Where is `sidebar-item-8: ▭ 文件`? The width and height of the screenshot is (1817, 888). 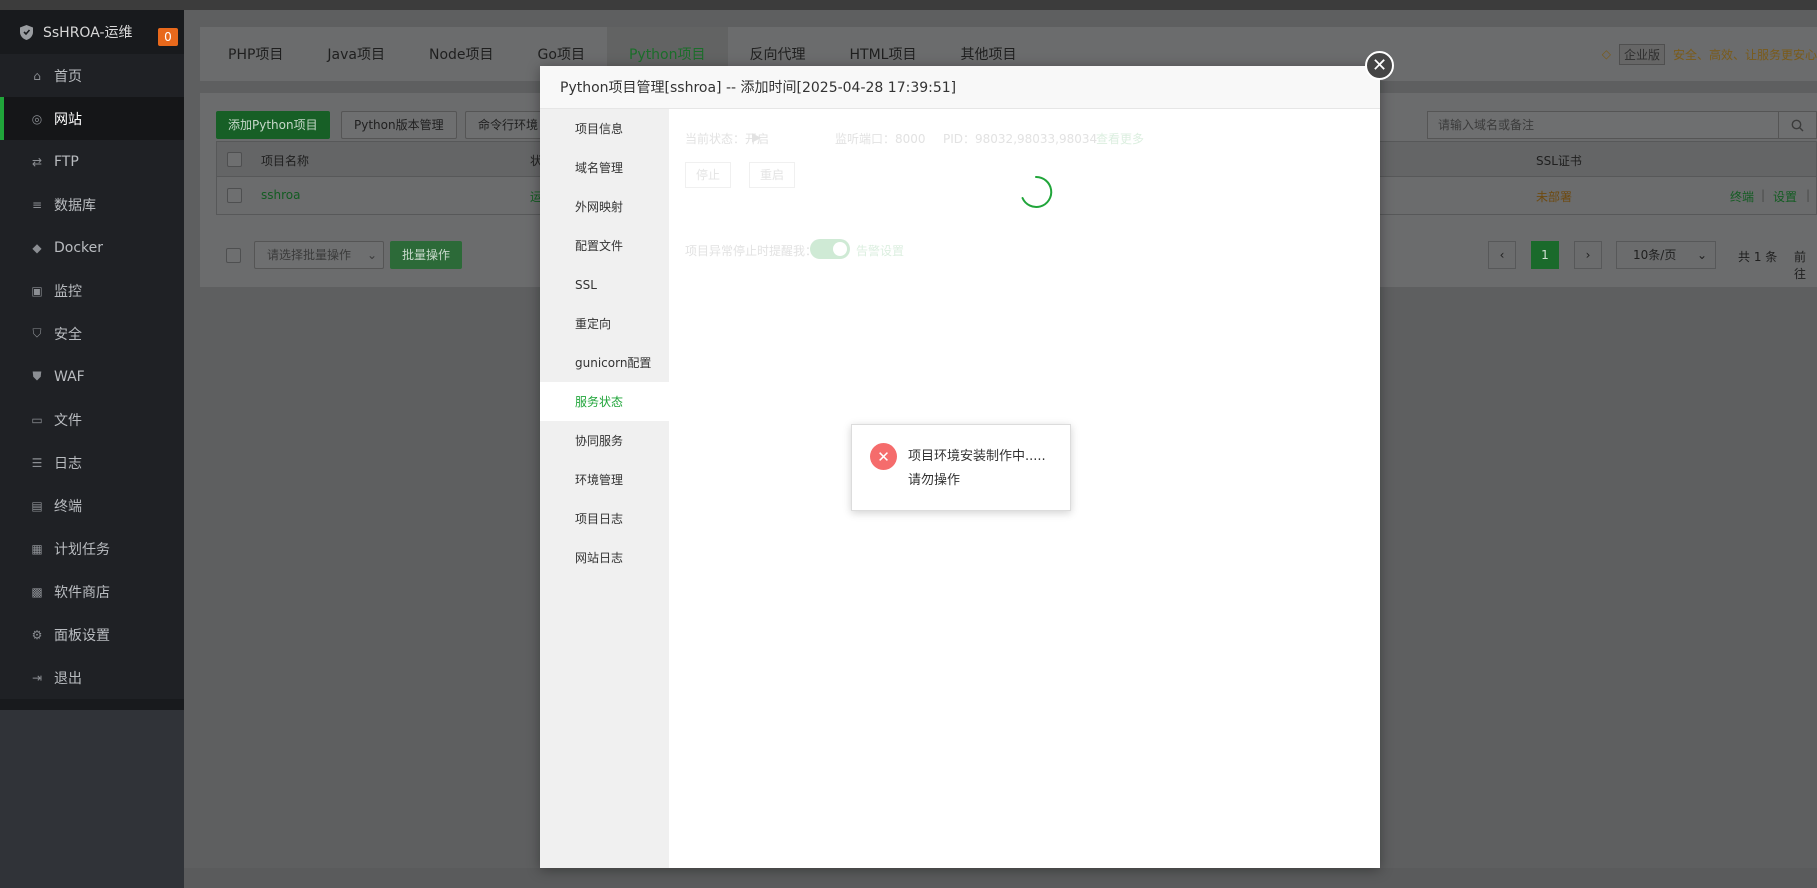
sidebar-item-8: ▭ 文件 is located at coordinates (92, 419).